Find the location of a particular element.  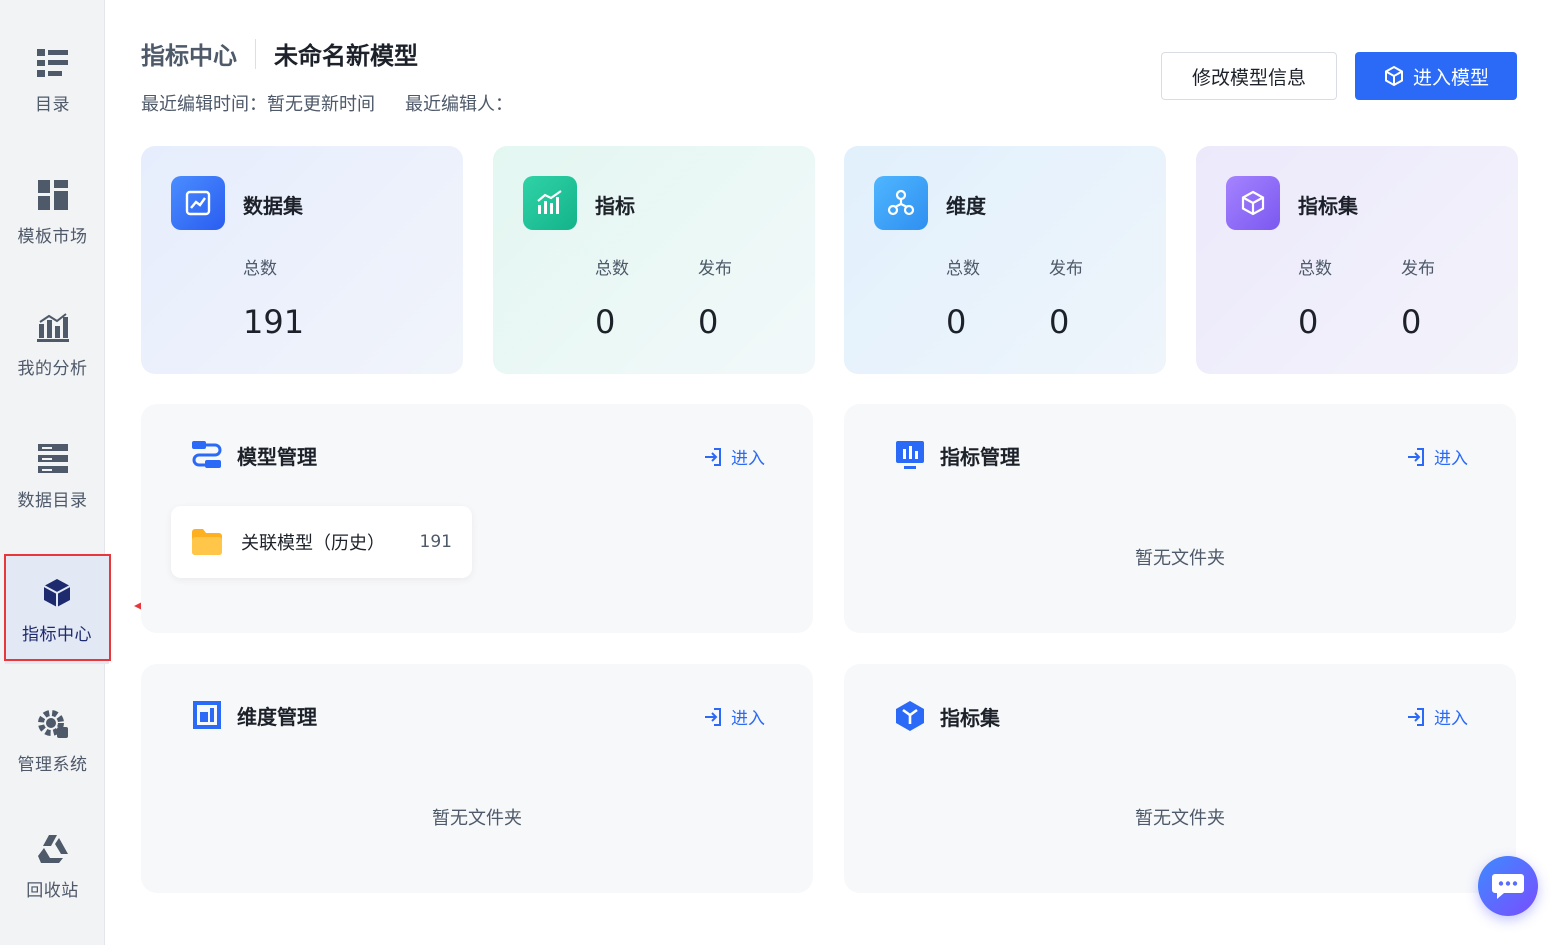

sidebar: 目录 模板市场 我的分析 数据目录 指标中心 管理系统 回收站 is located at coordinates (54, 472).